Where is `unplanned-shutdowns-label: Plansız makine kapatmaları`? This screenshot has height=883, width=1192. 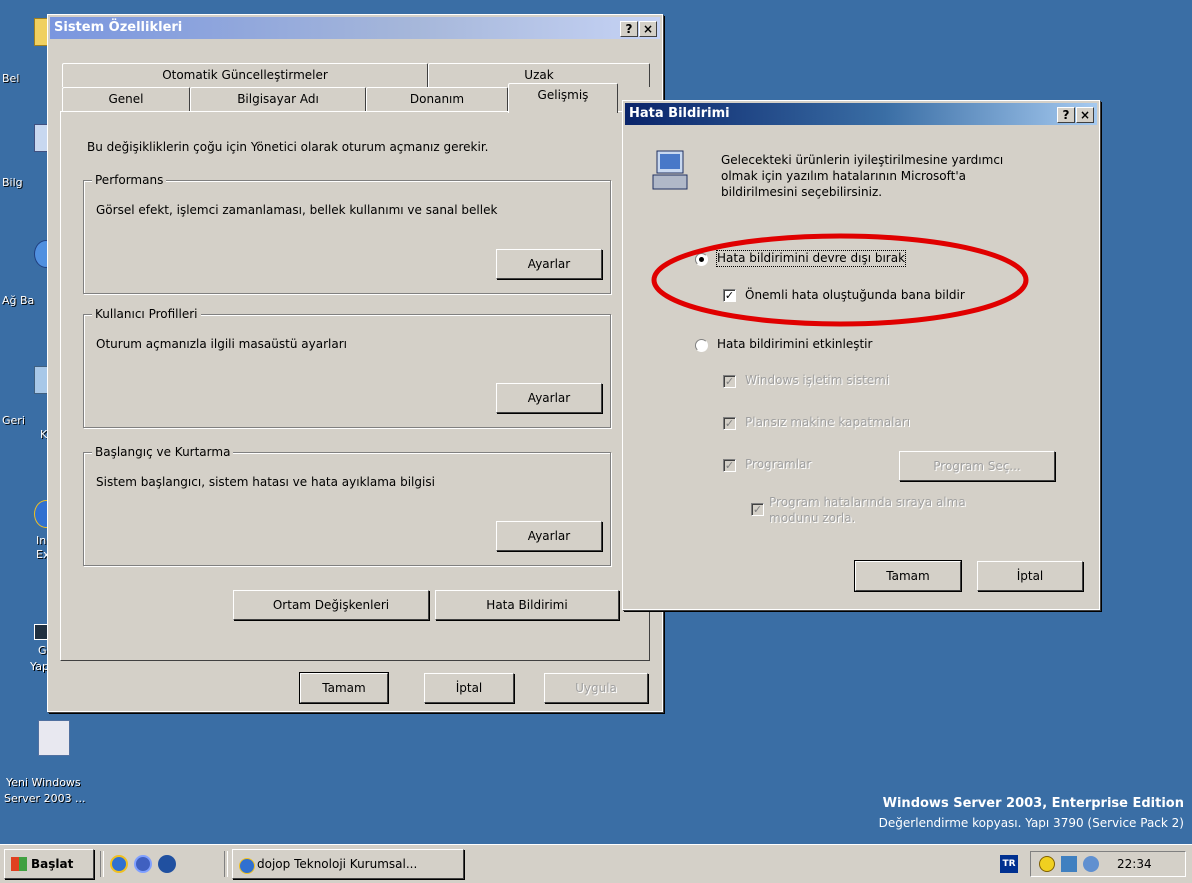 unplanned-shutdowns-label: Plansız makine kapatmaları is located at coordinates (828, 422).